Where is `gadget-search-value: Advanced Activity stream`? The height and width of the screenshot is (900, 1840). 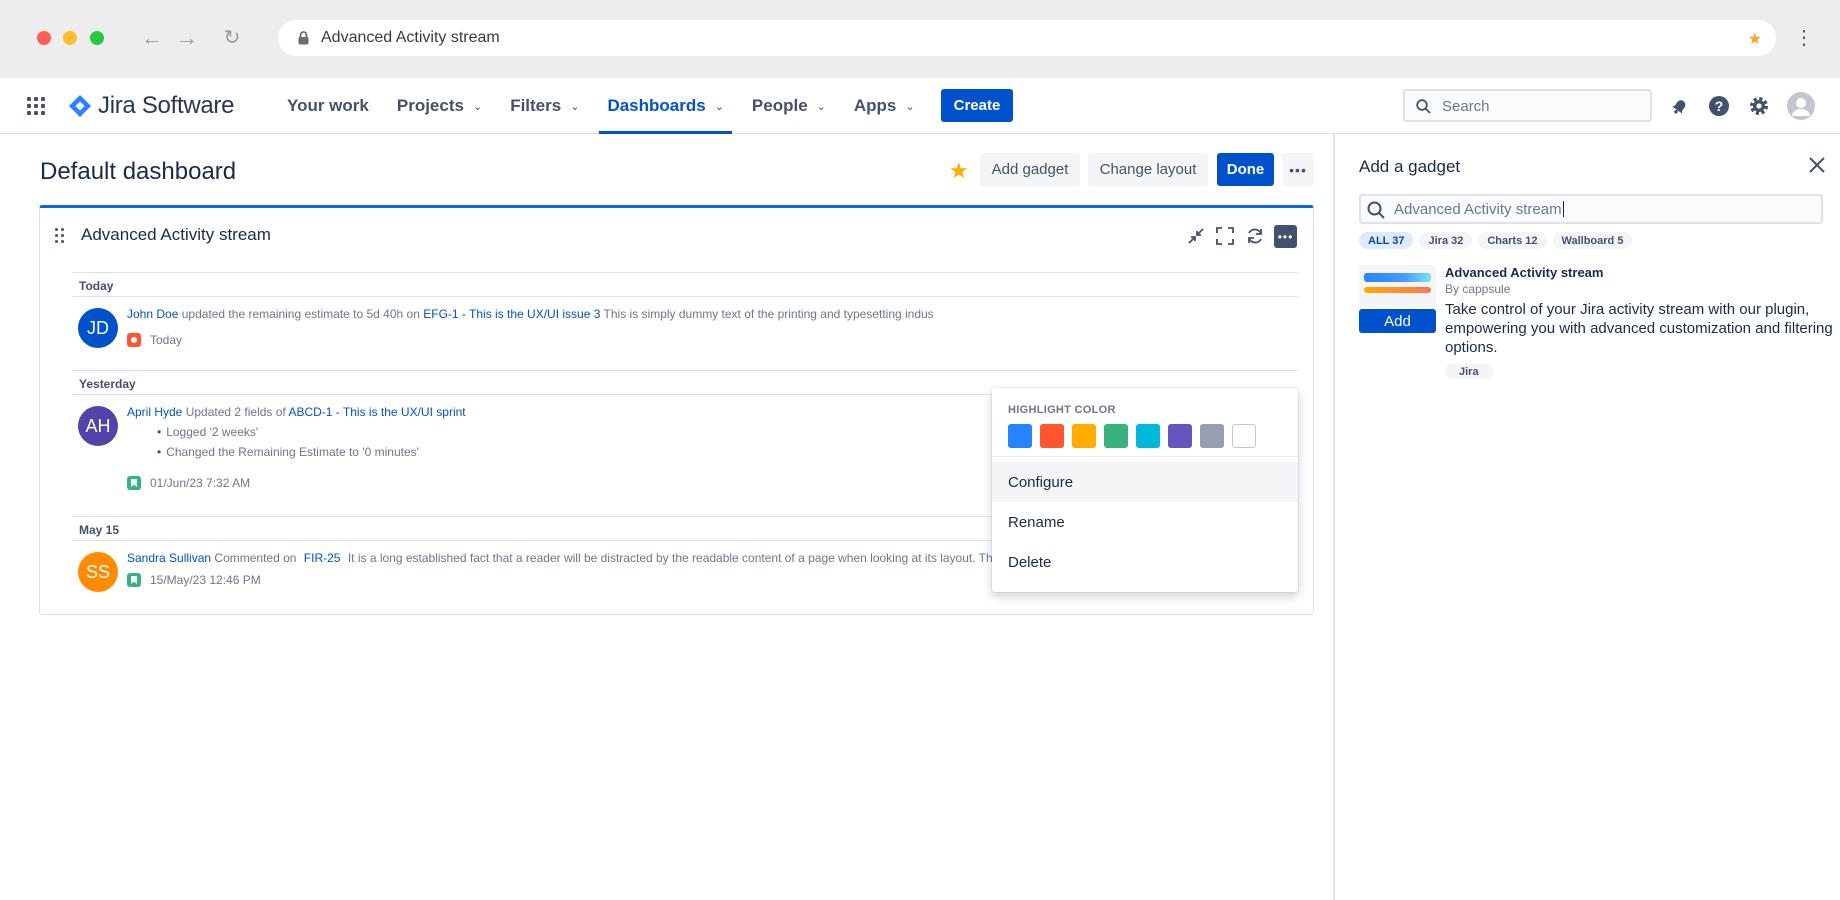
gadget-search-value: Advanced Activity stream is located at coordinates (1478, 209).